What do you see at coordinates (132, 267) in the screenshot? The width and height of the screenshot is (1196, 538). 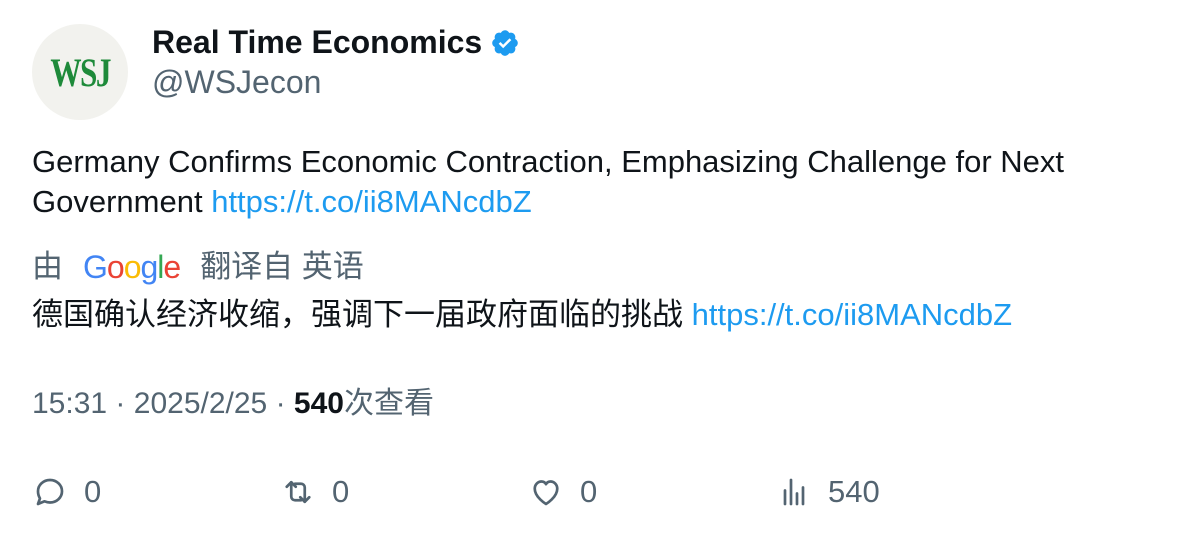 I see `google-logo: Google` at bounding box center [132, 267].